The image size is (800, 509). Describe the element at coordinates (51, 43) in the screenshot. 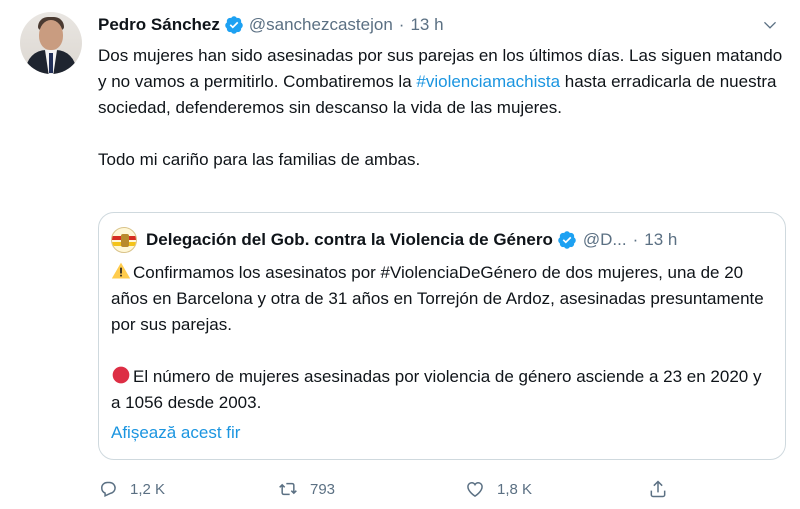

I see `author-avatar` at that location.